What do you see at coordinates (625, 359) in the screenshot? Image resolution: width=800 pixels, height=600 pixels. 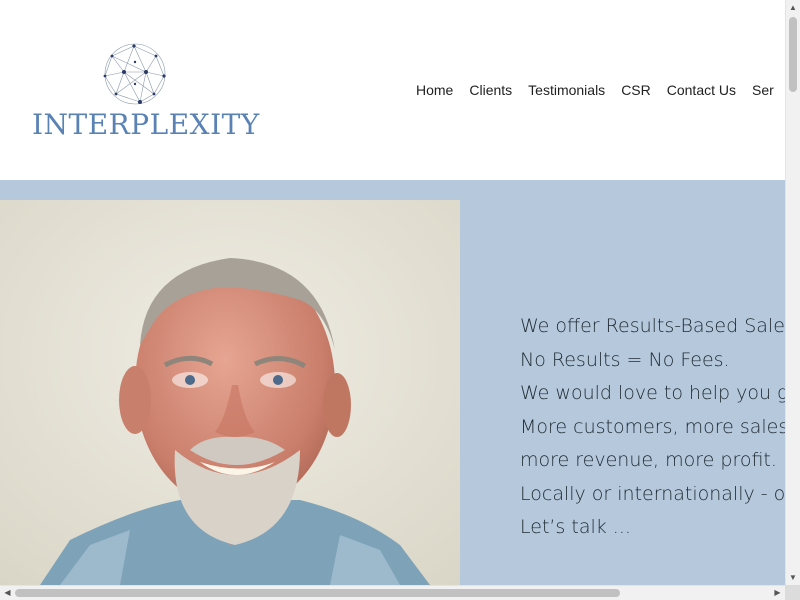 I see `hero-line: No Results = No Fees.` at bounding box center [625, 359].